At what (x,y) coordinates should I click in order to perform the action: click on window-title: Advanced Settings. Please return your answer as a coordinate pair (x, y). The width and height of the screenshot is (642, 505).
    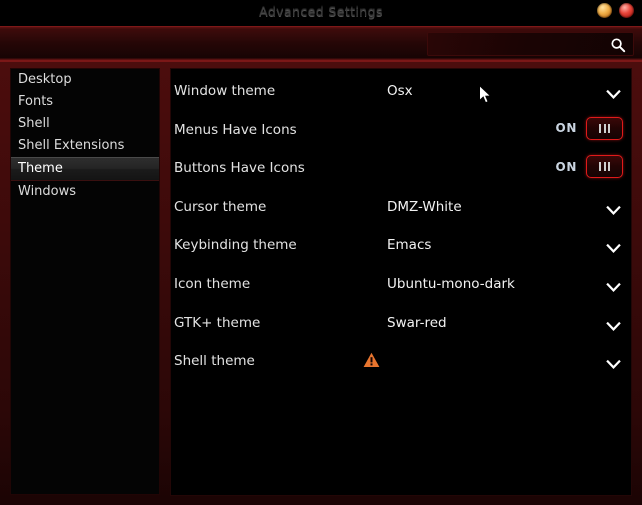
    Looking at the image, I should click on (321, 11).